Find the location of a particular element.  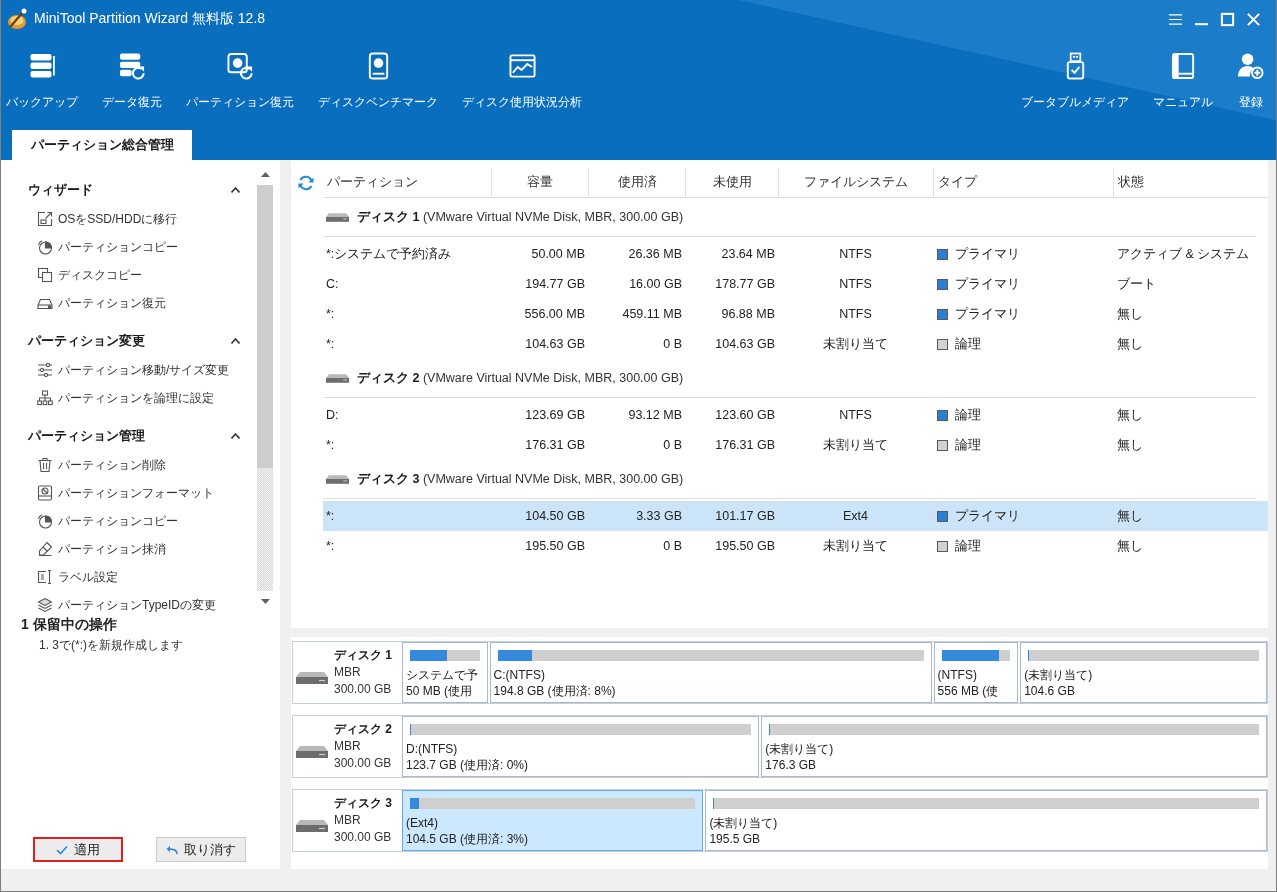

table-cell-text: 104.63 GB is located at coordinates (745, 344).